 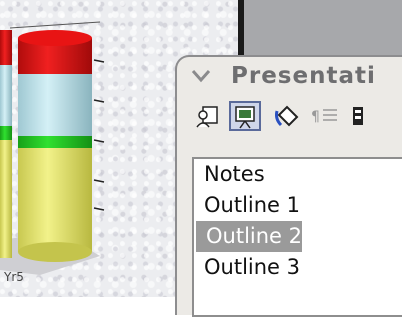 What do you see at coordinates (55, 38) in the screenshot?
I see `bar-red-top` at bounding box center [55, 38].